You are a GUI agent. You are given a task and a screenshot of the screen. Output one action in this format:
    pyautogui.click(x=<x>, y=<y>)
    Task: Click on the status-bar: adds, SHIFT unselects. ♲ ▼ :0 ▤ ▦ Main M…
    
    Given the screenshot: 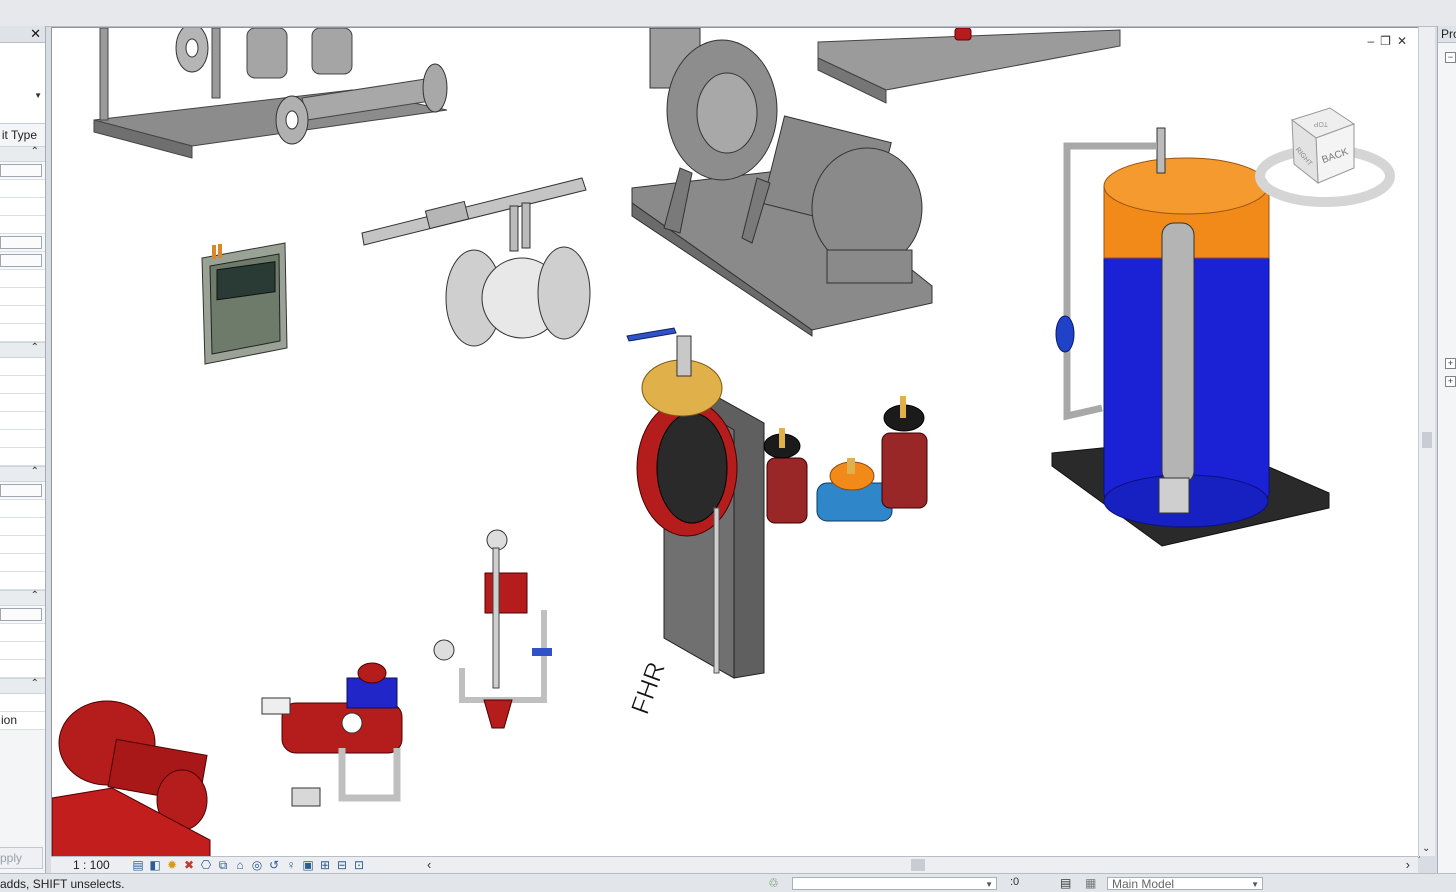 What is the action you would take?
    pyautogui.click(x=728, y=882)
    